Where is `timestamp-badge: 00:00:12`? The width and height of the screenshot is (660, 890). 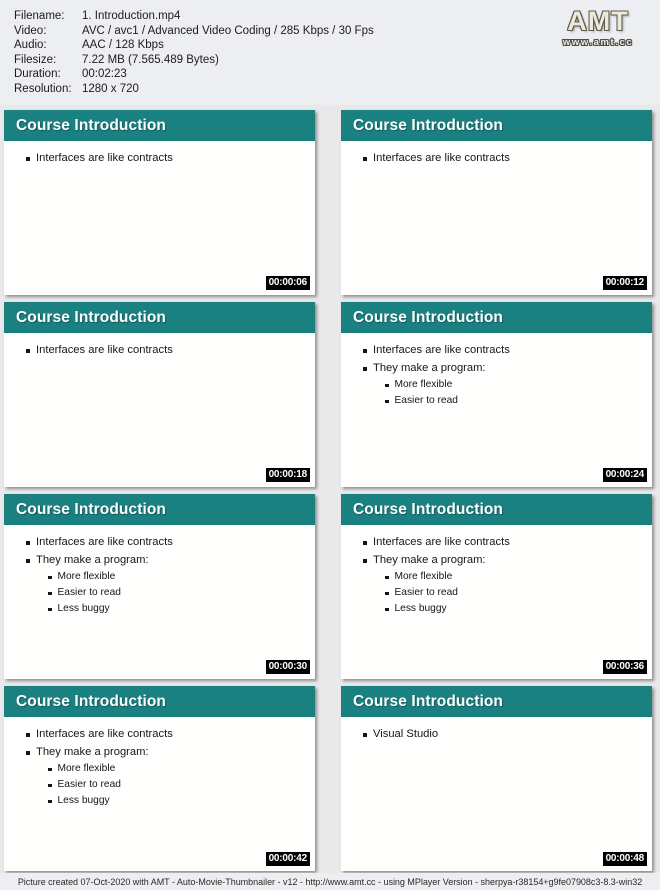 timestamp-badge: 00:00:12 is located at coordinates (624, 283).